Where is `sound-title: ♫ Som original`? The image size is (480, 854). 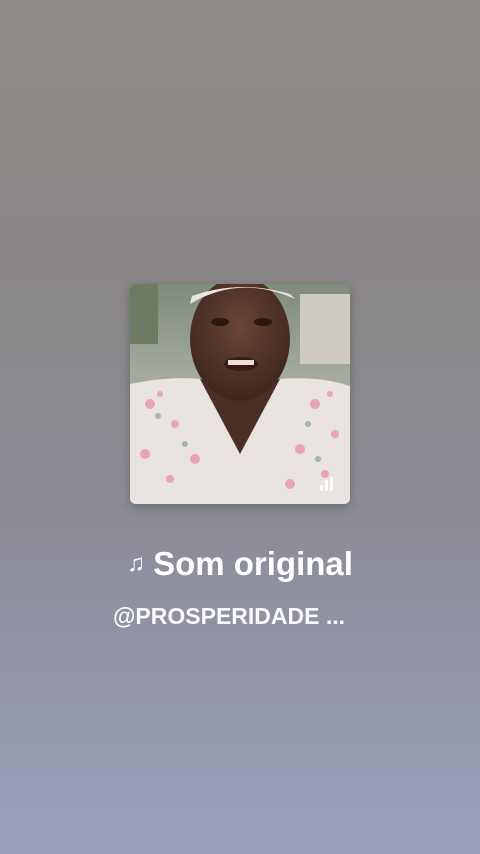 sound-title: ♫ Som original is located at coordinates (240, 564).